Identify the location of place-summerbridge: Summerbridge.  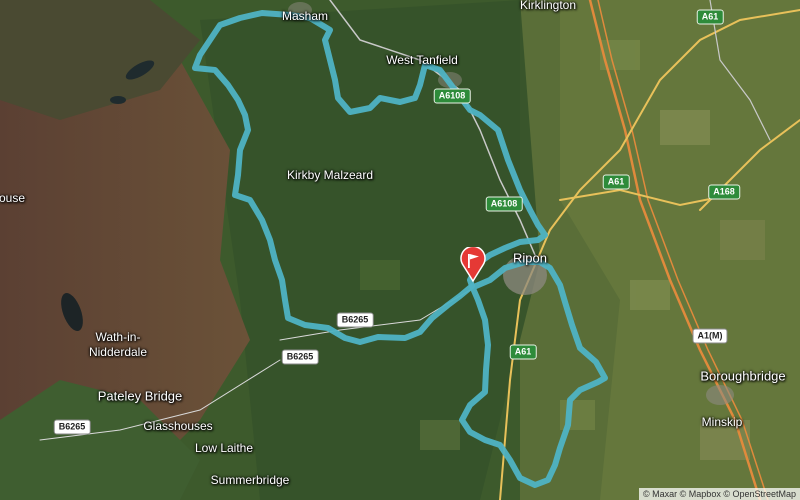
(250, 480).